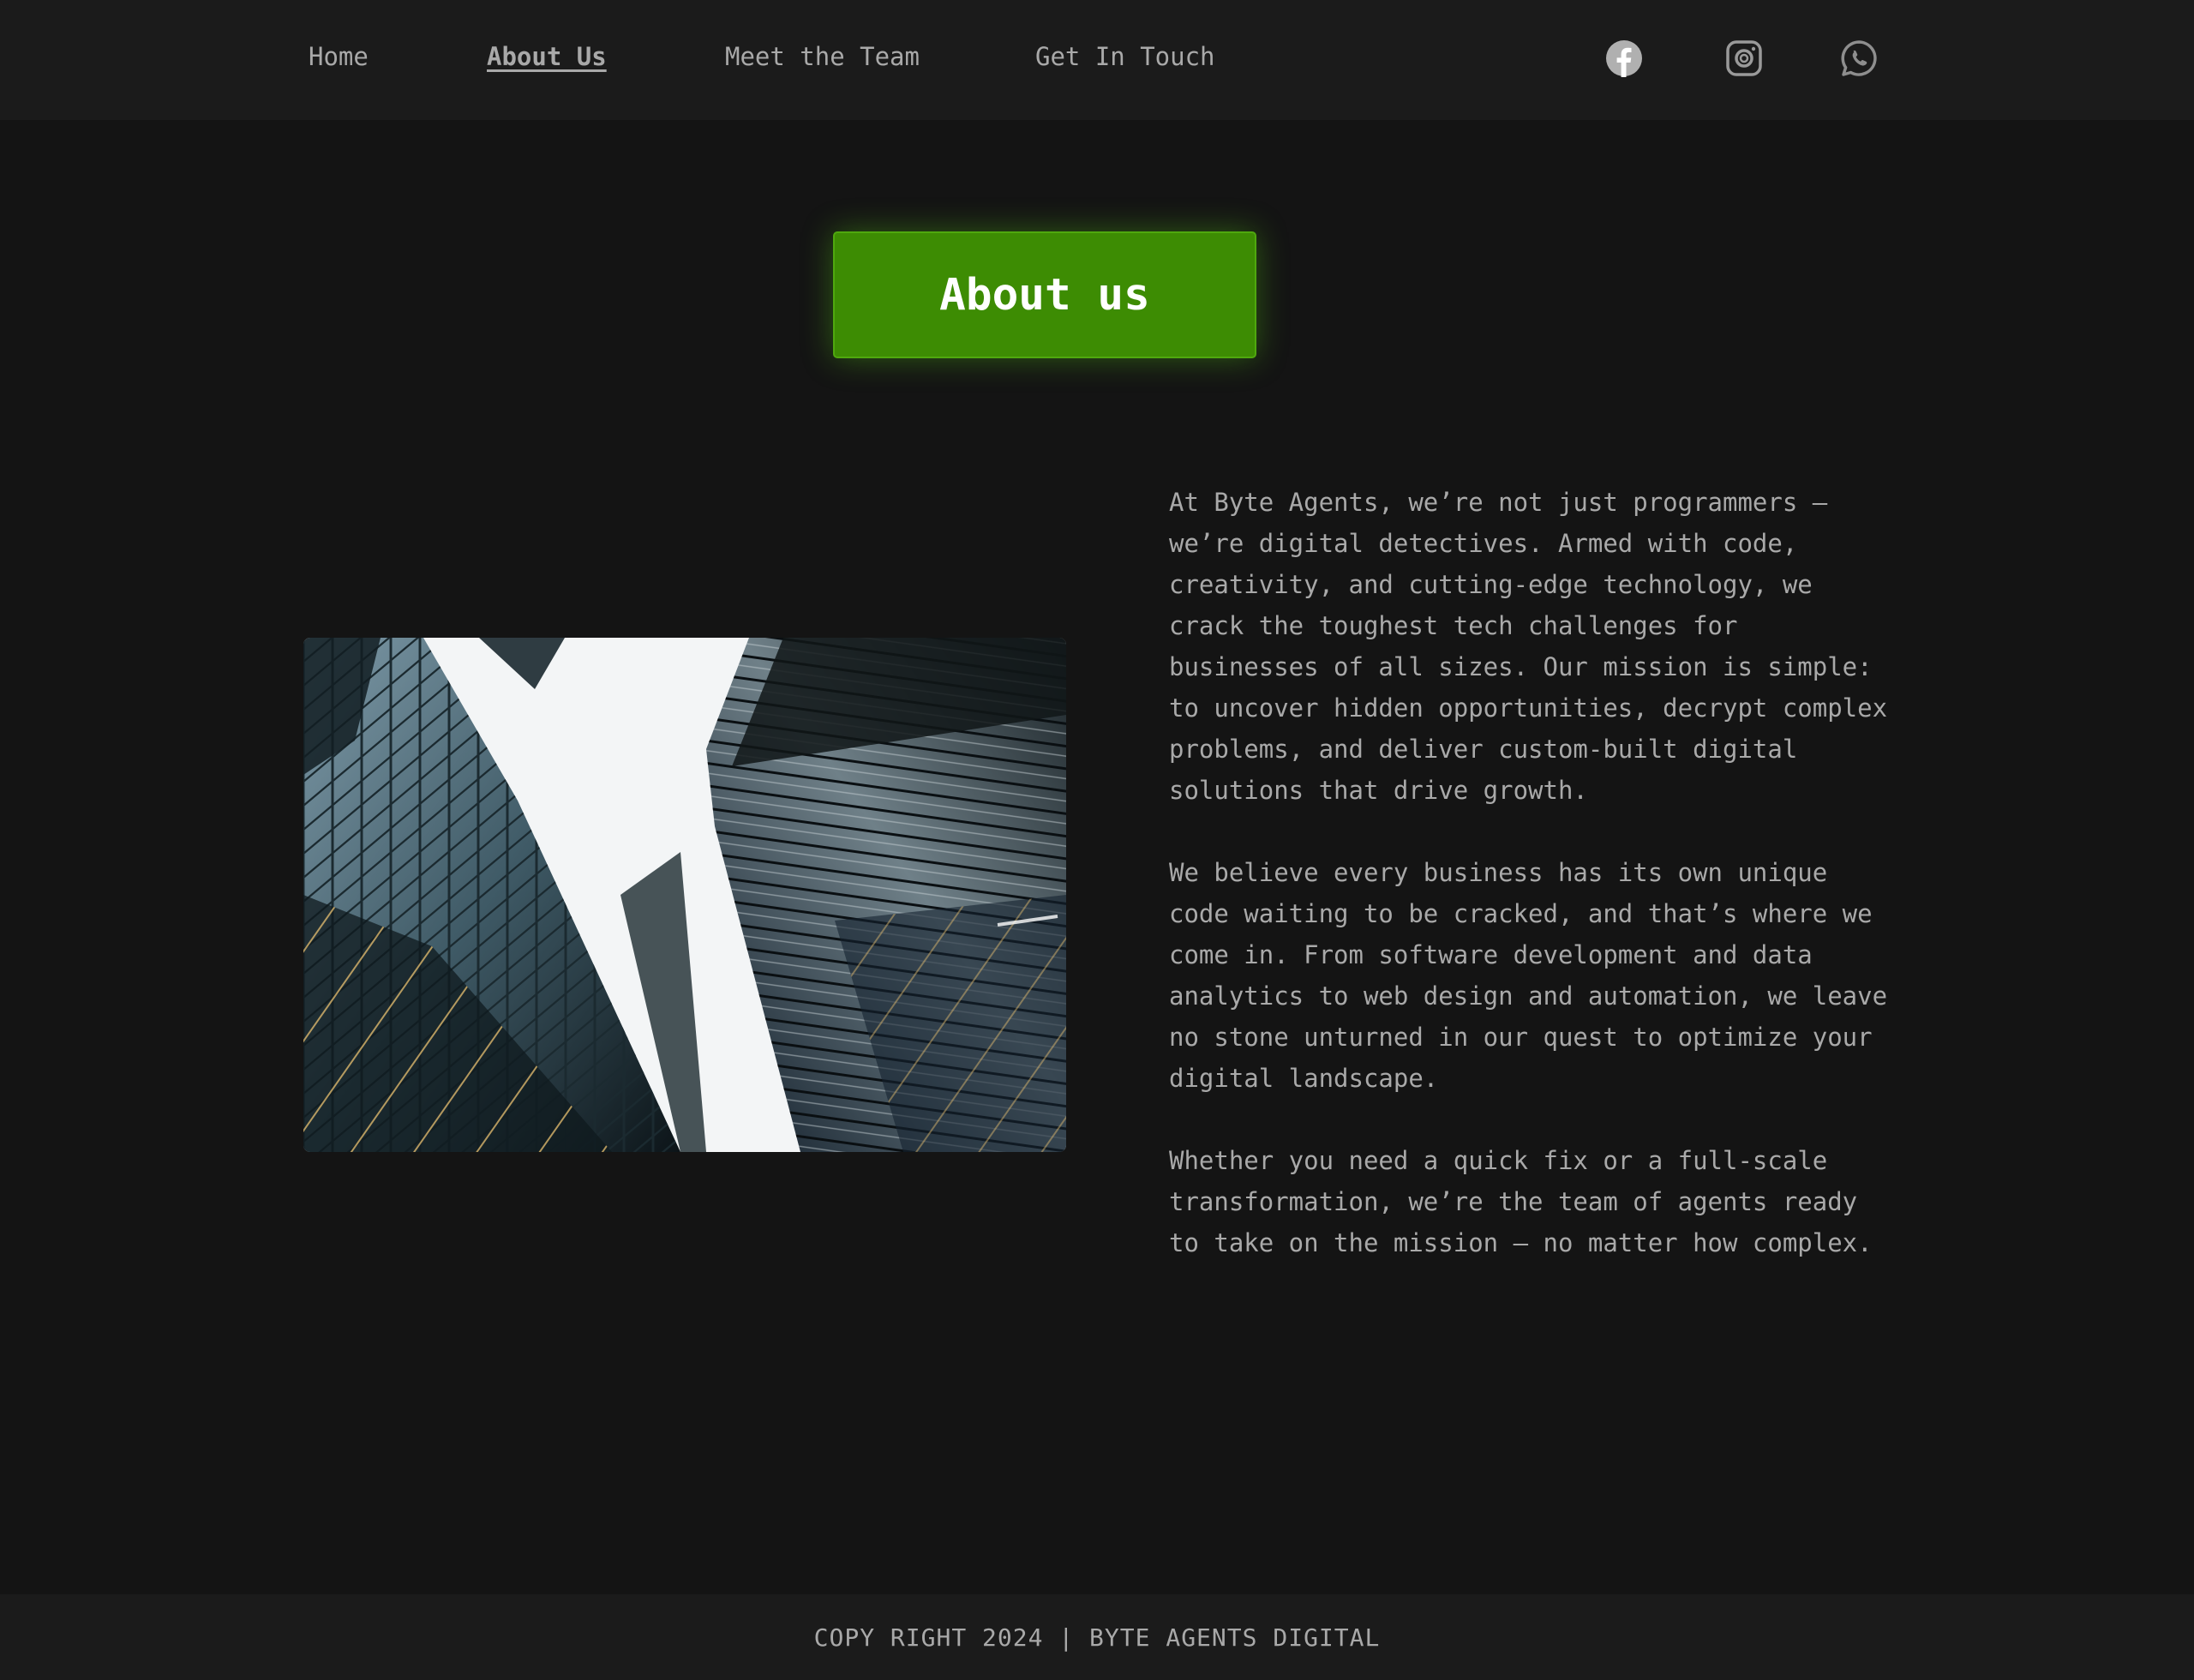  Describe the element at coordinates (1125, 56) in the screenshot. I see `nav-link-get-in-touch: Get In Touch` at that location.